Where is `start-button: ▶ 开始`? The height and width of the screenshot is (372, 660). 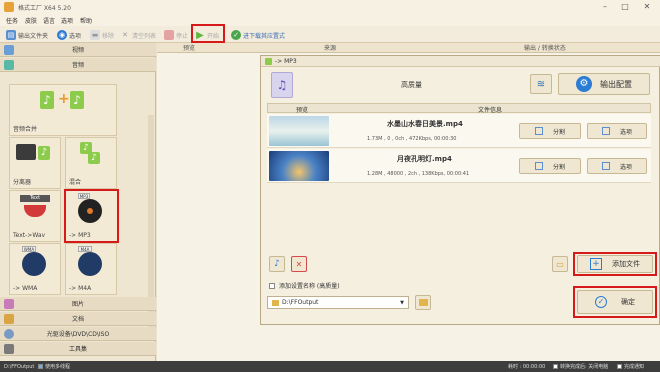
start-button: ▶ 开始 is located at coordinates (207, 35).